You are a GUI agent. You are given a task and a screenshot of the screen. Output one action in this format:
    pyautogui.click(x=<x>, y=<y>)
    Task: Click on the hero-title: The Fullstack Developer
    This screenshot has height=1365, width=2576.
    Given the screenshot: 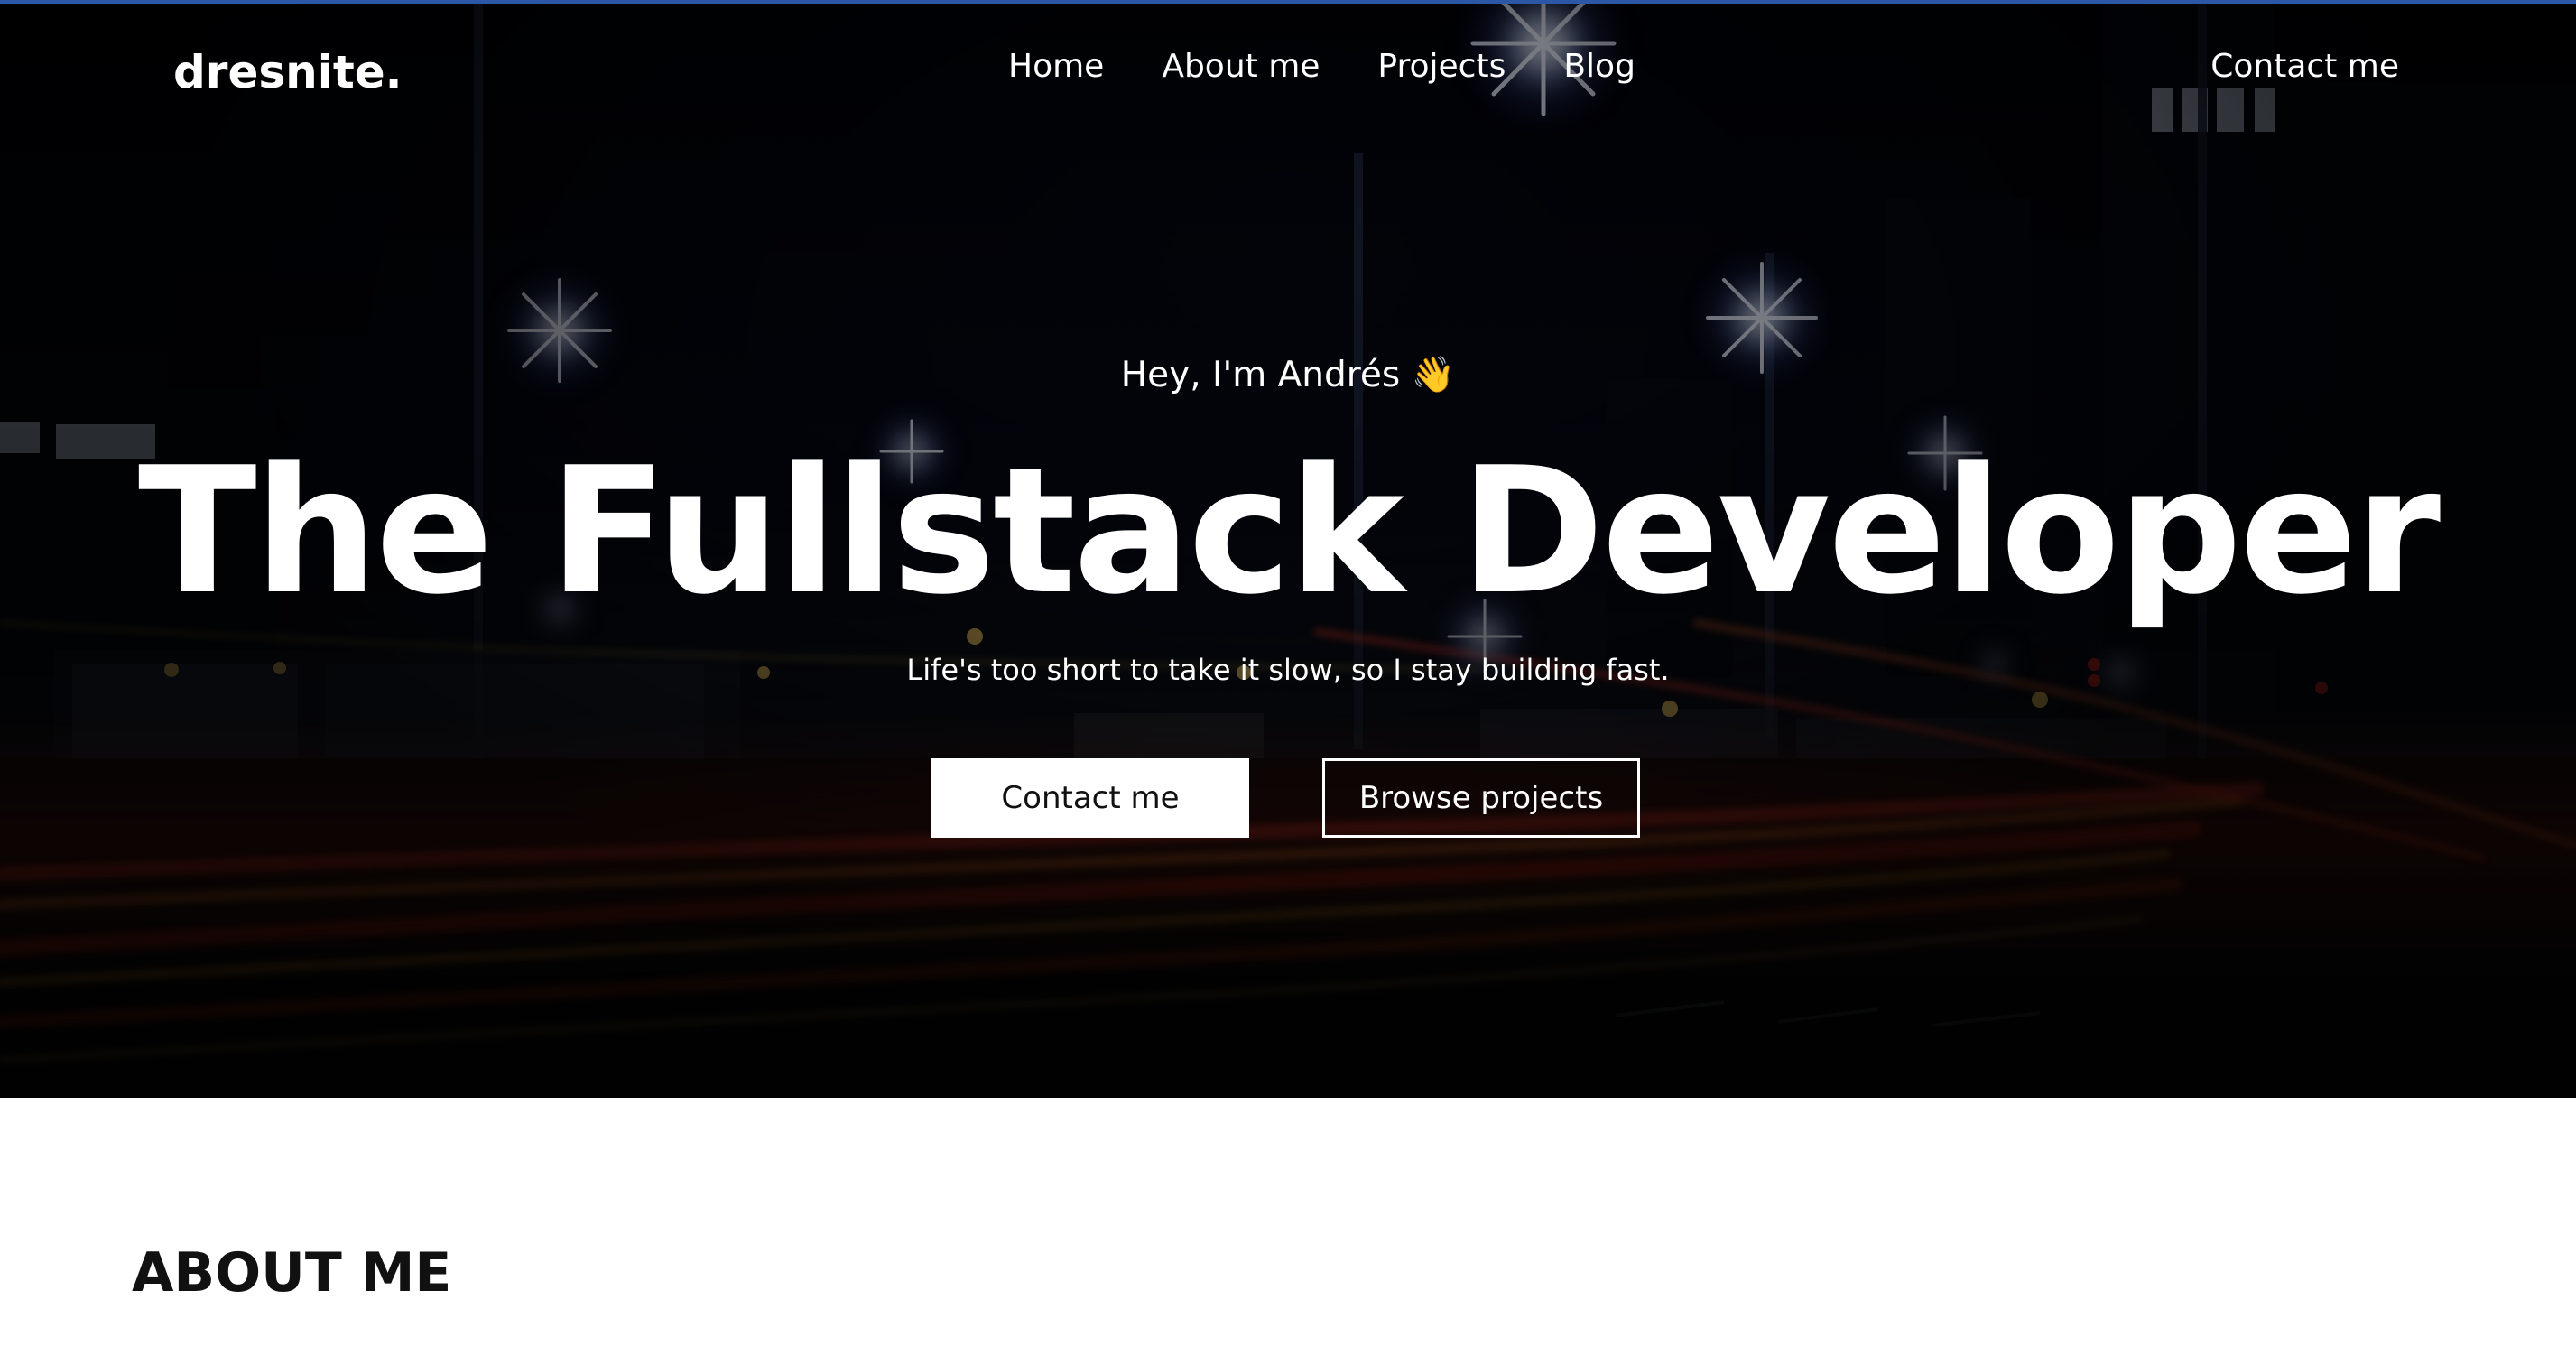 What is the action you would take?
    pyautogui.click(x=1289, y=531)
    